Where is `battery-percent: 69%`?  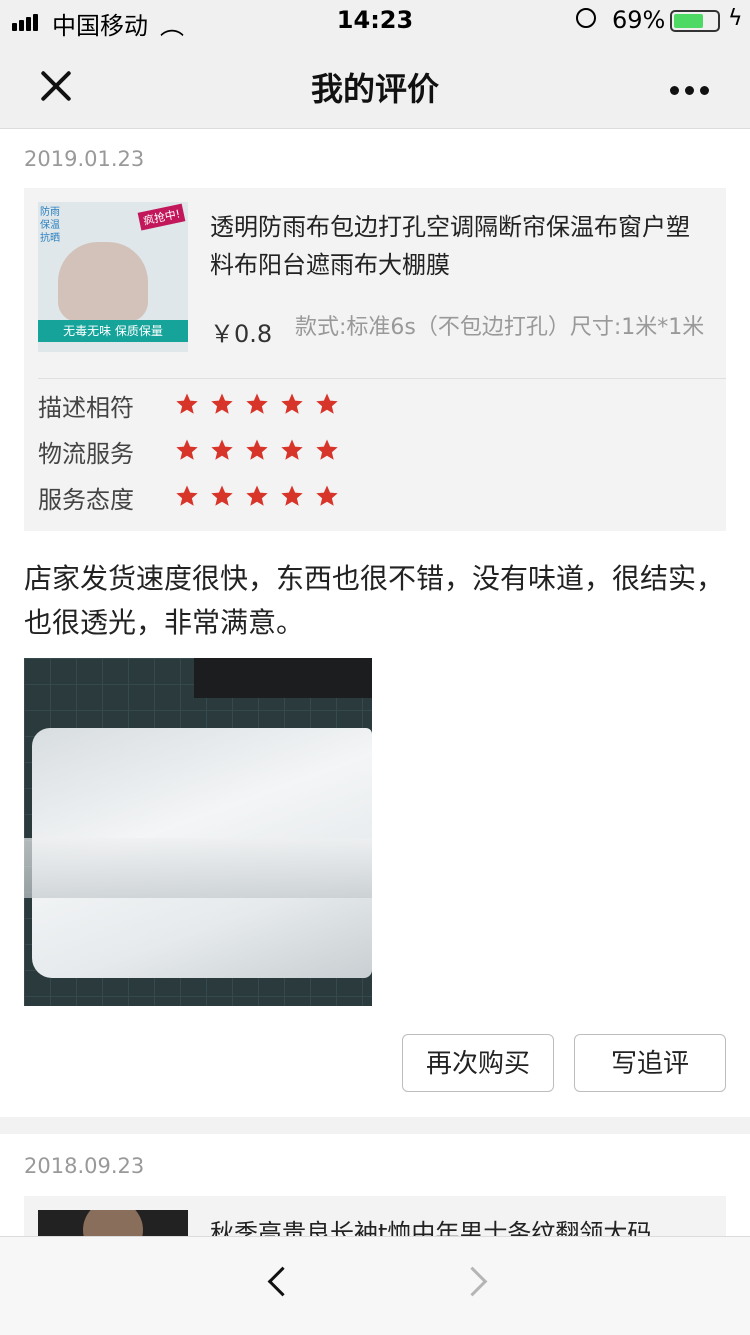
battery-percent: 69% is located at coordinates (639, 20).